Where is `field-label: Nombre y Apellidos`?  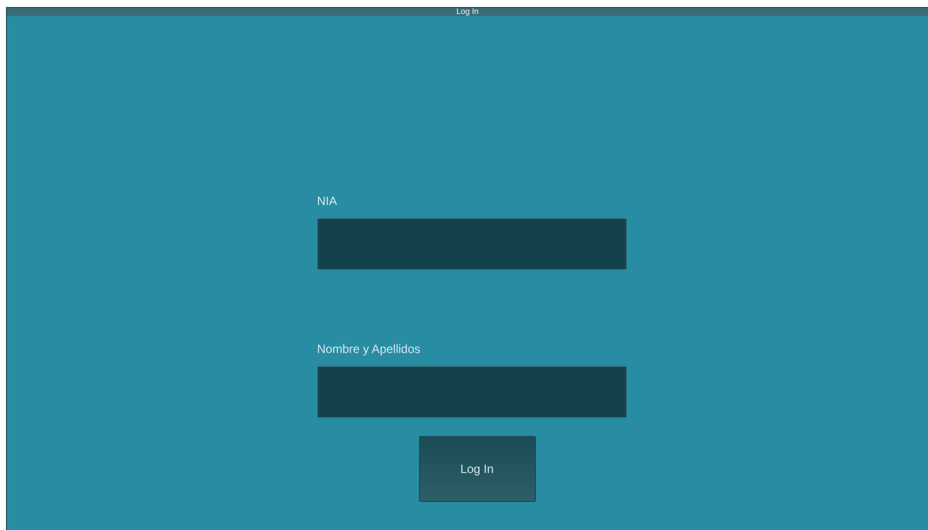 field-label: Nombre y Apellidos is located at coordinates (368, 349).